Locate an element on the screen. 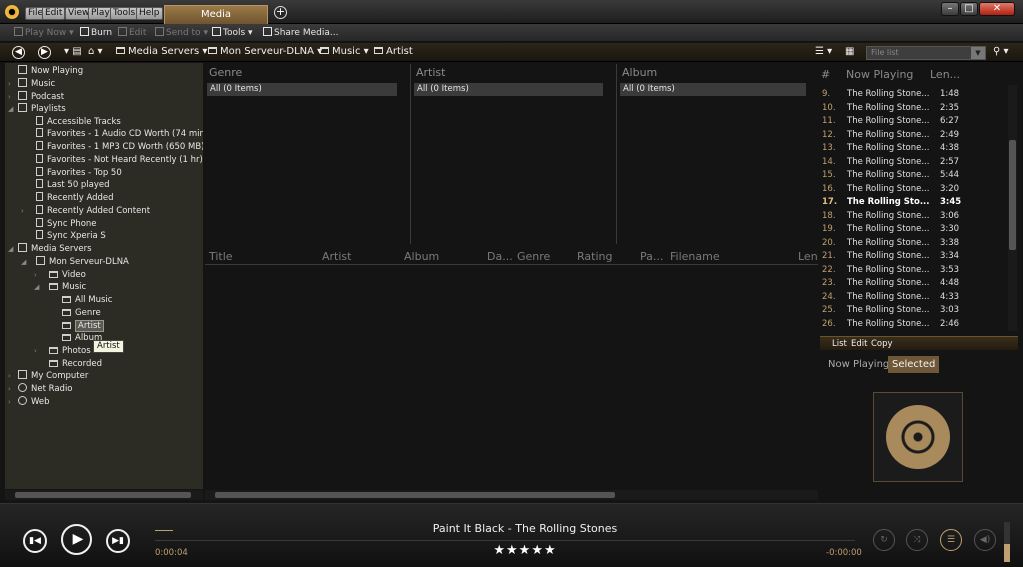 The image size is (1023, 567). edit-button: Edit is located at coordinates (132, 32).